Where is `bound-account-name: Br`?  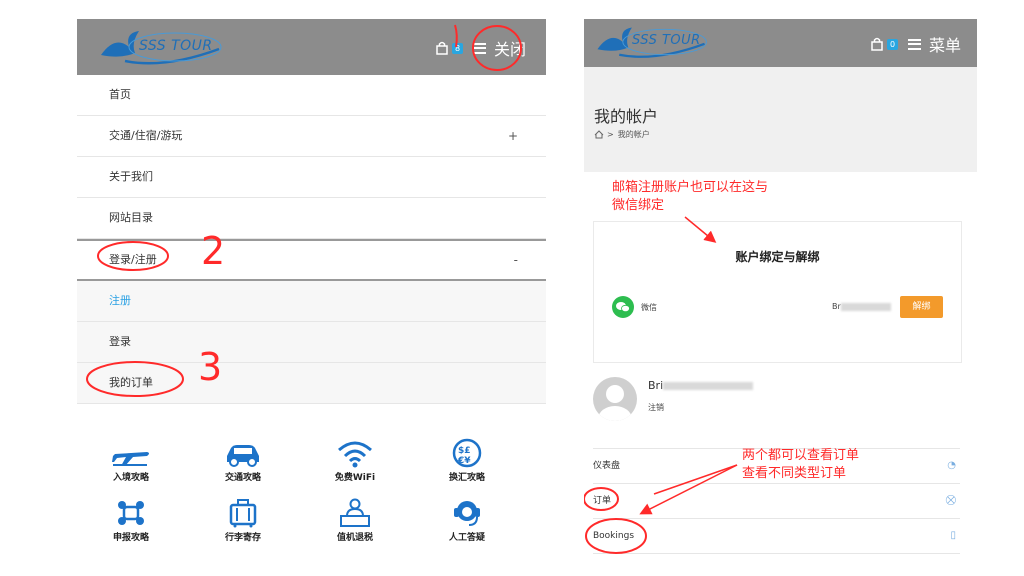
bound-account-name: Br is located at coordinates (861, 306).